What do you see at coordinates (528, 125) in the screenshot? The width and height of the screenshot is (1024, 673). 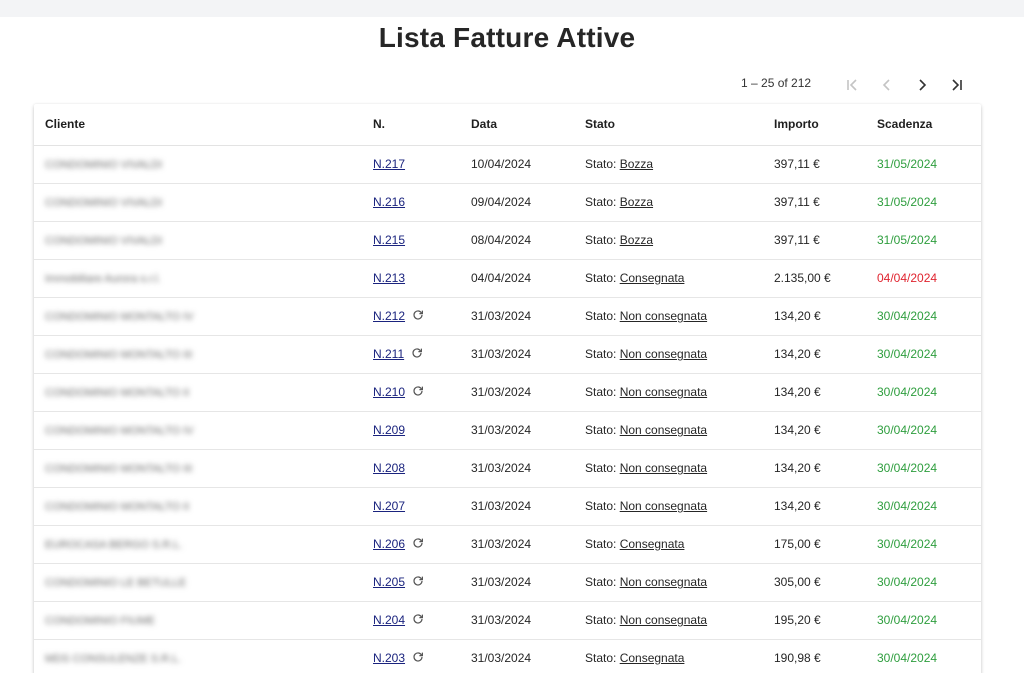 I see `column-header-data: Data` at bounding box center [528, 125].